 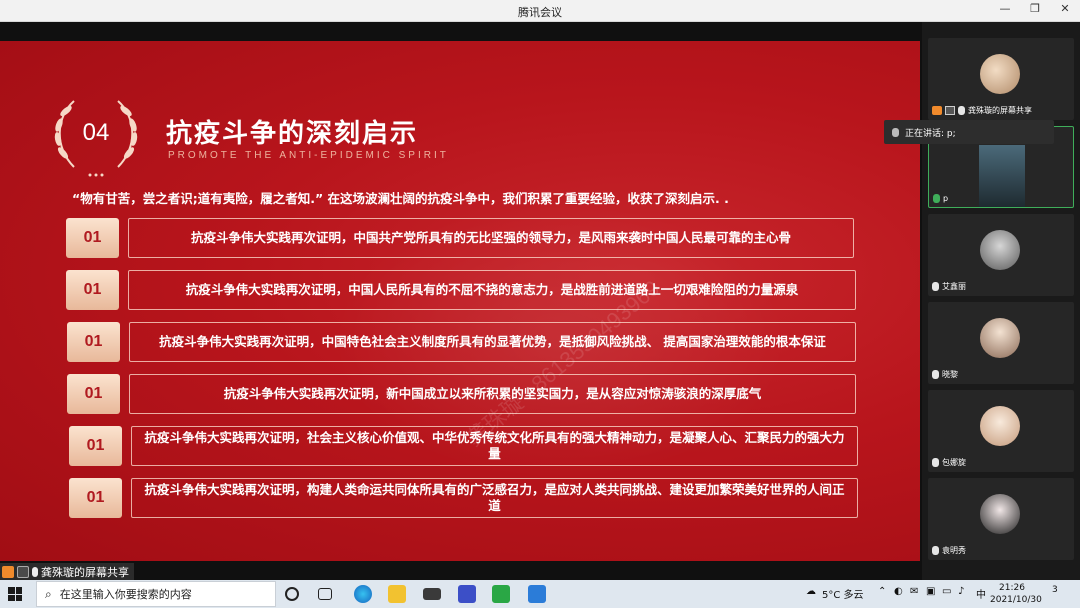 What do you see at coordinates (898, 591) in the screenshot?
I see `tray-app-icon: ◐` at bounding box center [898, 591].